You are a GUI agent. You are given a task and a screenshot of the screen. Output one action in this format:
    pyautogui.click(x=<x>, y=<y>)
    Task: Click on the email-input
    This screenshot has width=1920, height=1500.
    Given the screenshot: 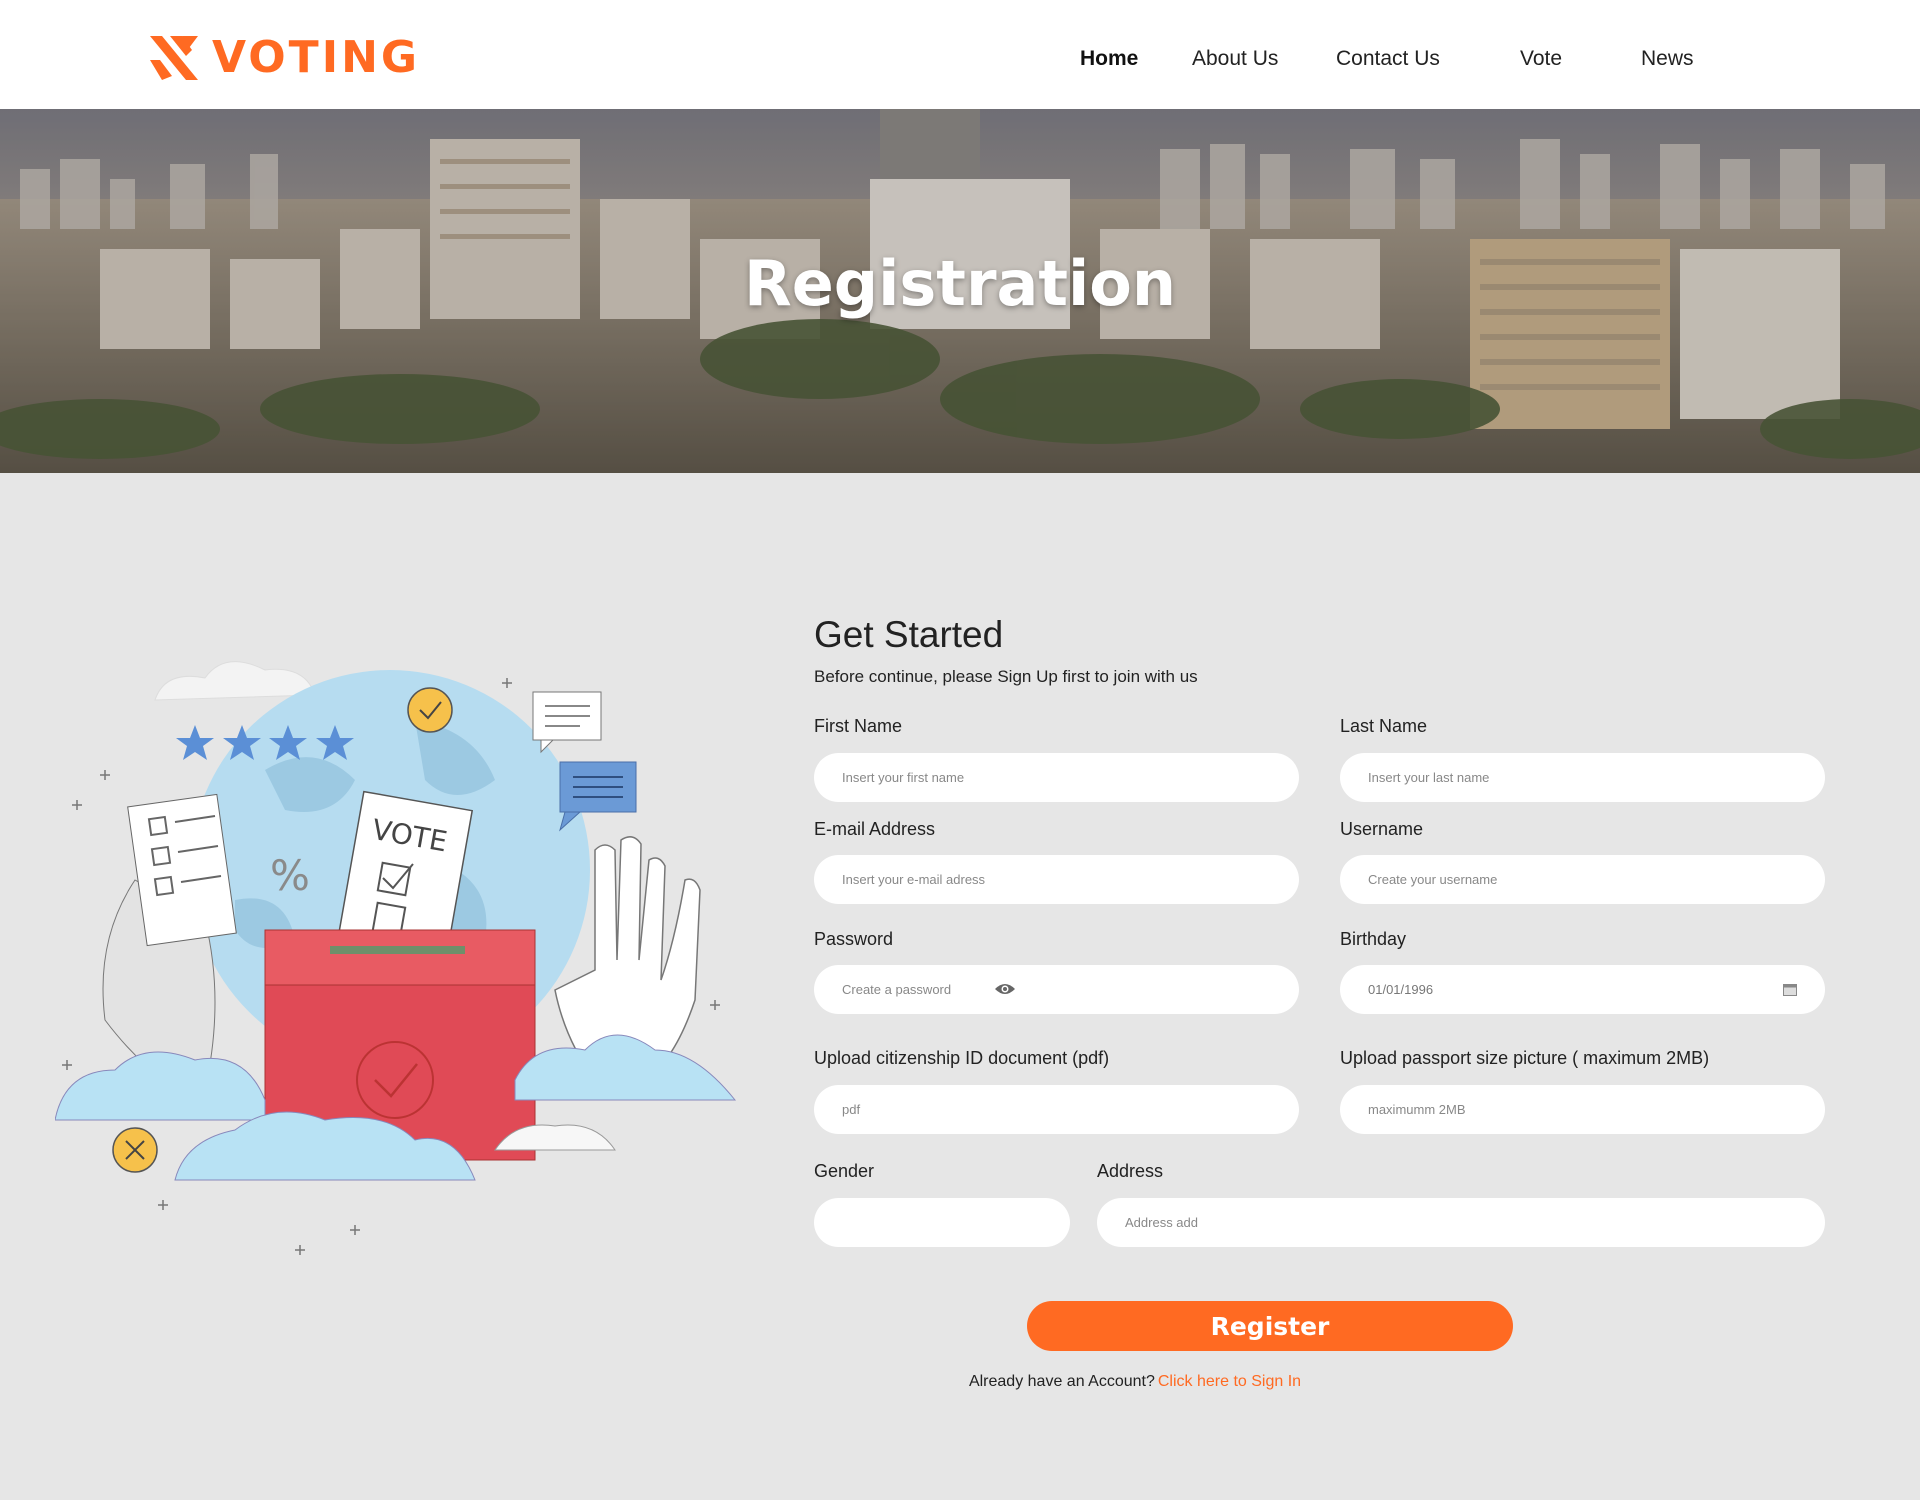 What is the action you would take?
    pyautogui.click(x=1070, y=879)
    